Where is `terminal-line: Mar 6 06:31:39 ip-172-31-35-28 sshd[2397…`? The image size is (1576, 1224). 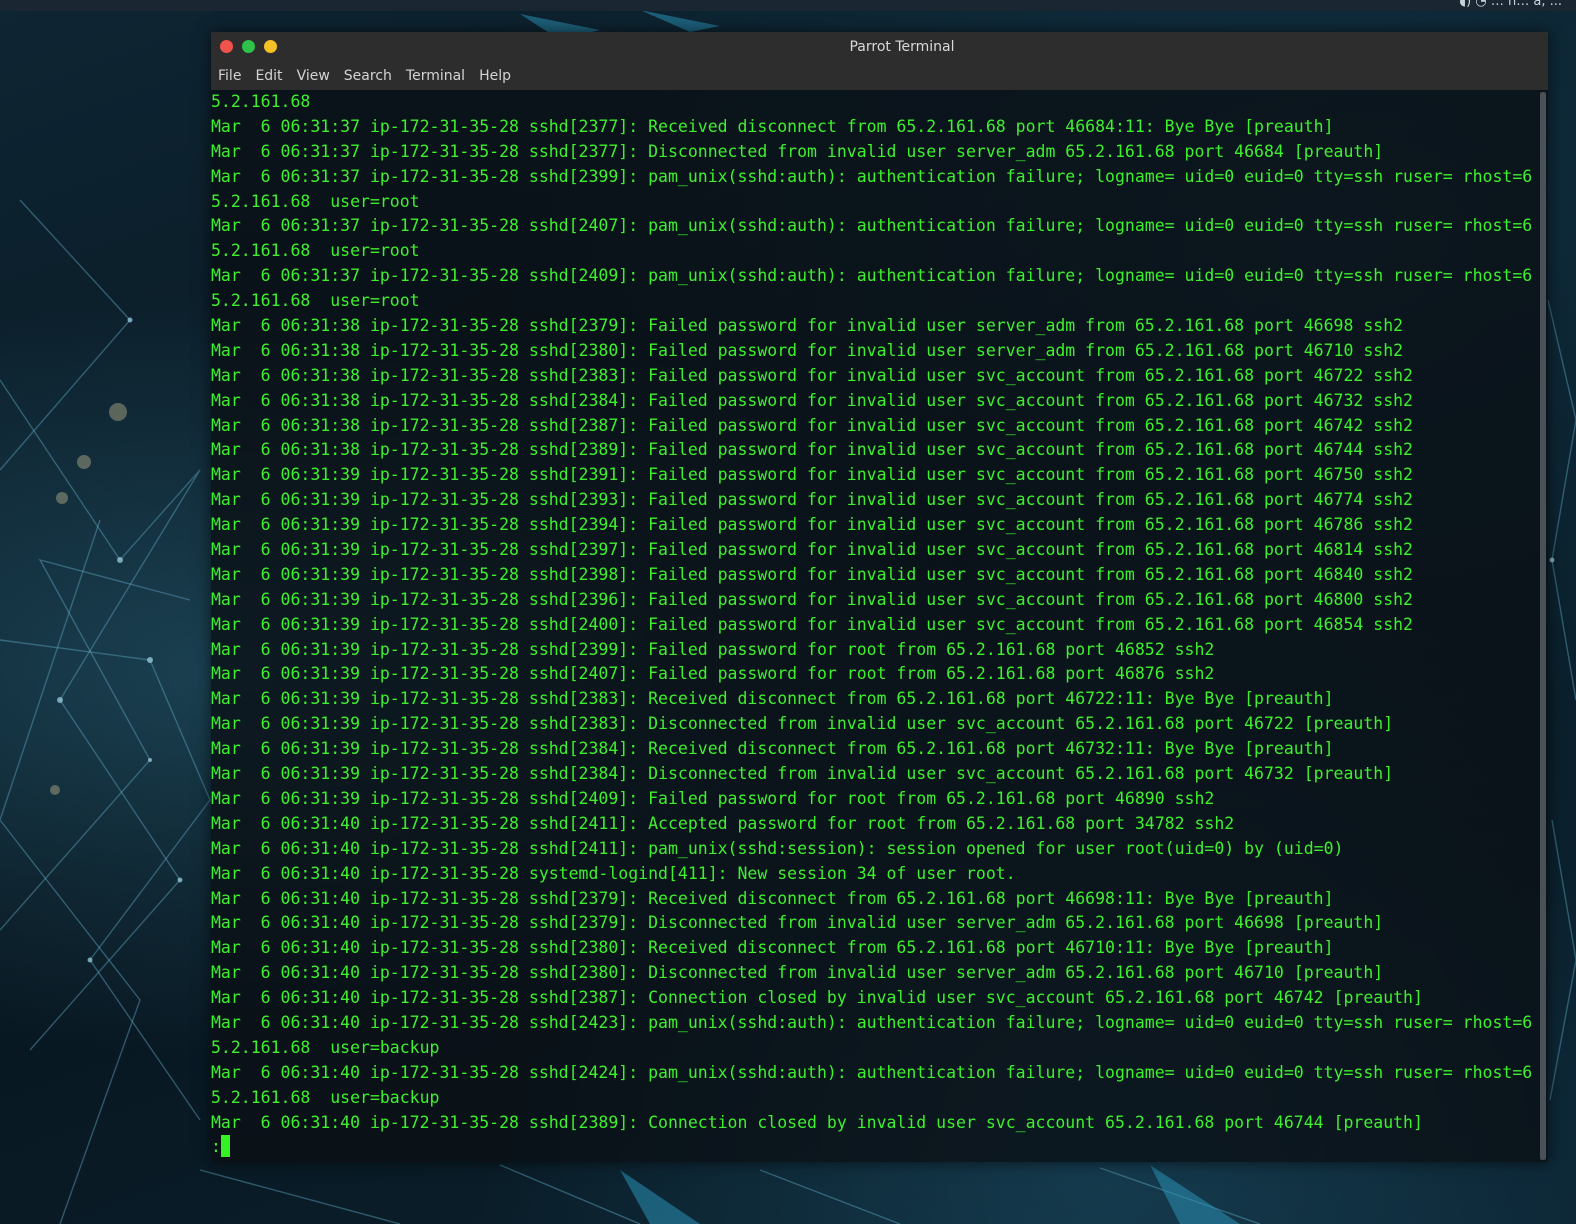
terminal-line: Mar 6 06:31:39 ip-172-31-35-28 sshd[2397… is located at coordinates (812, 550).